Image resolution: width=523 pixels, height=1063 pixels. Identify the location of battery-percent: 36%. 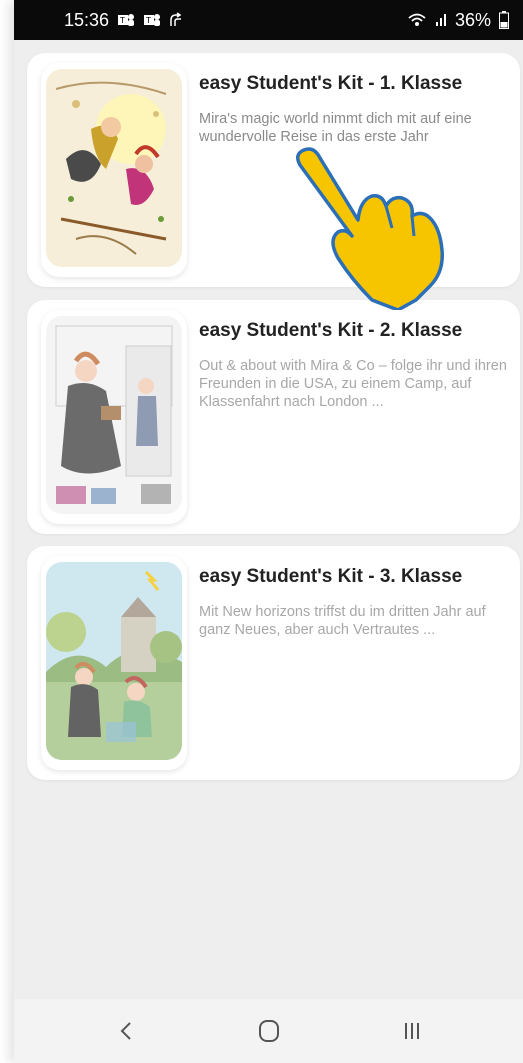
(472, 19).